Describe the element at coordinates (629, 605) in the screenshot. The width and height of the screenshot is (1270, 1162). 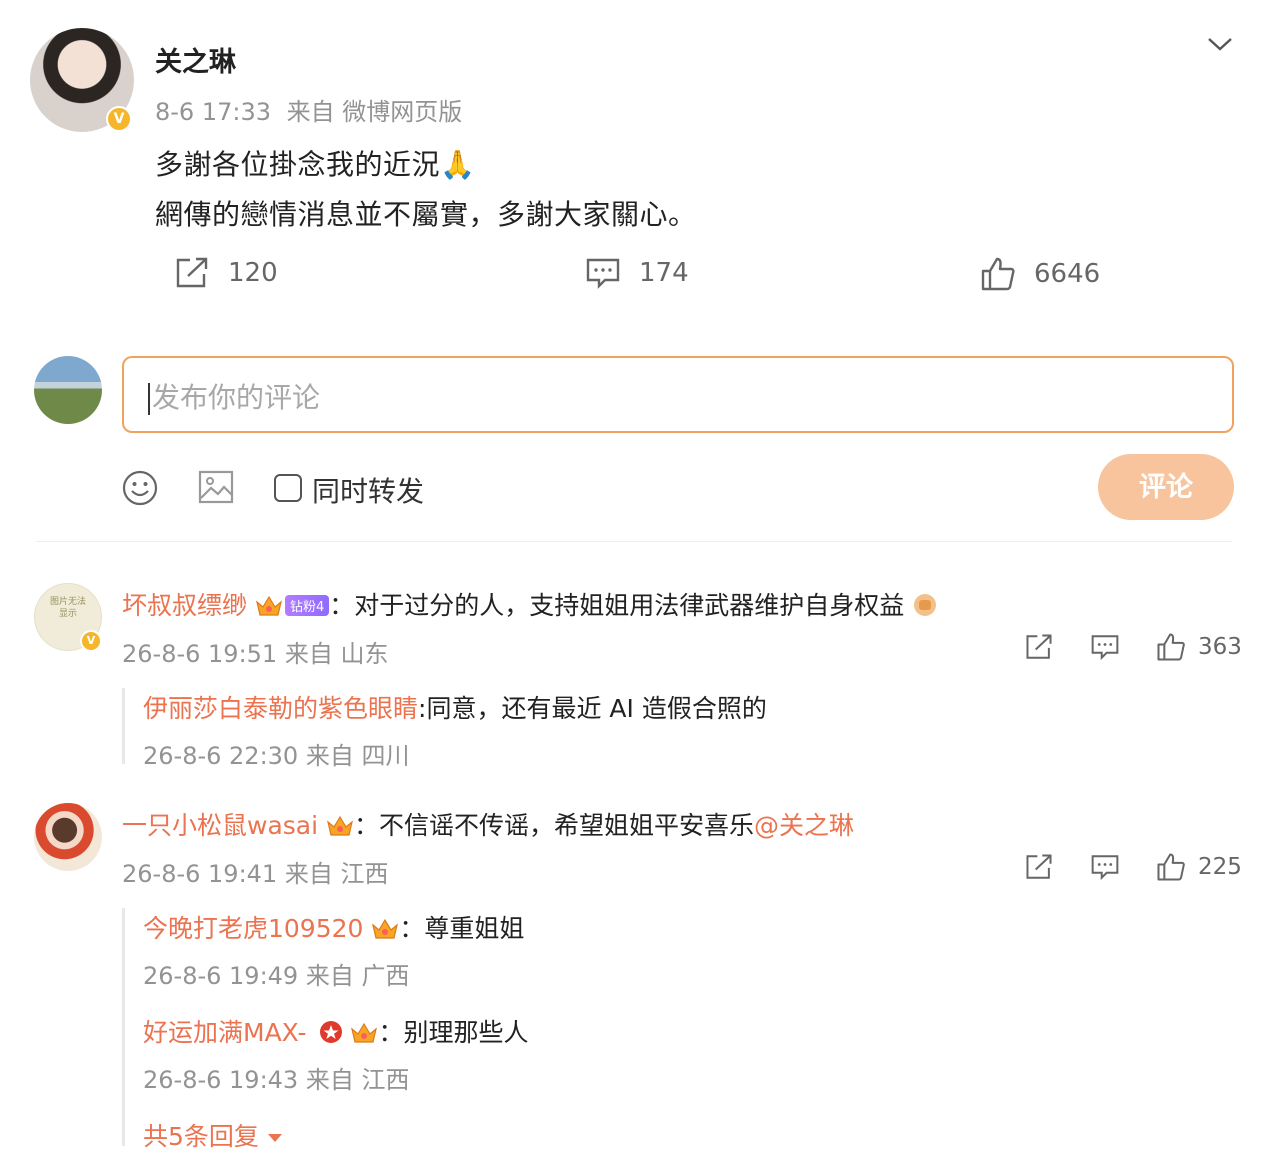
I see `comment-body: 对于过分的人，支持姐姐用法律武器维护自身权益` at that location.